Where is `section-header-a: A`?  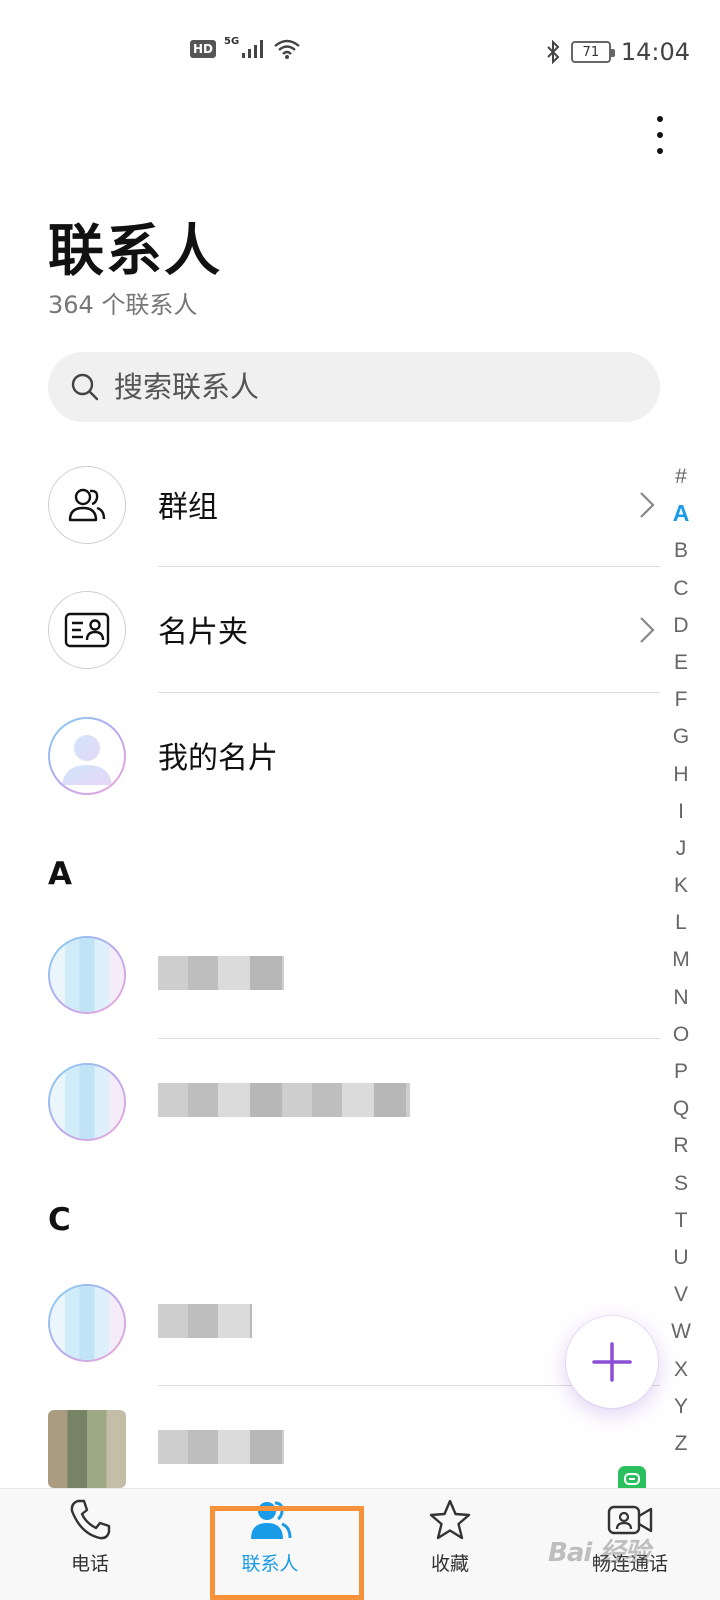
section-header-a: A is located at coordinates (60, 874).